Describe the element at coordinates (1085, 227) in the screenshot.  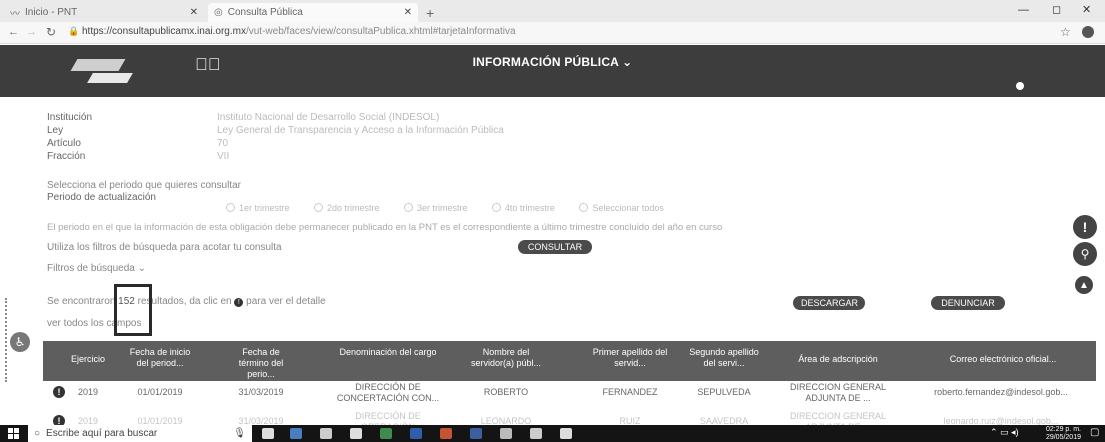
I see `alert-icon: !` at that location.